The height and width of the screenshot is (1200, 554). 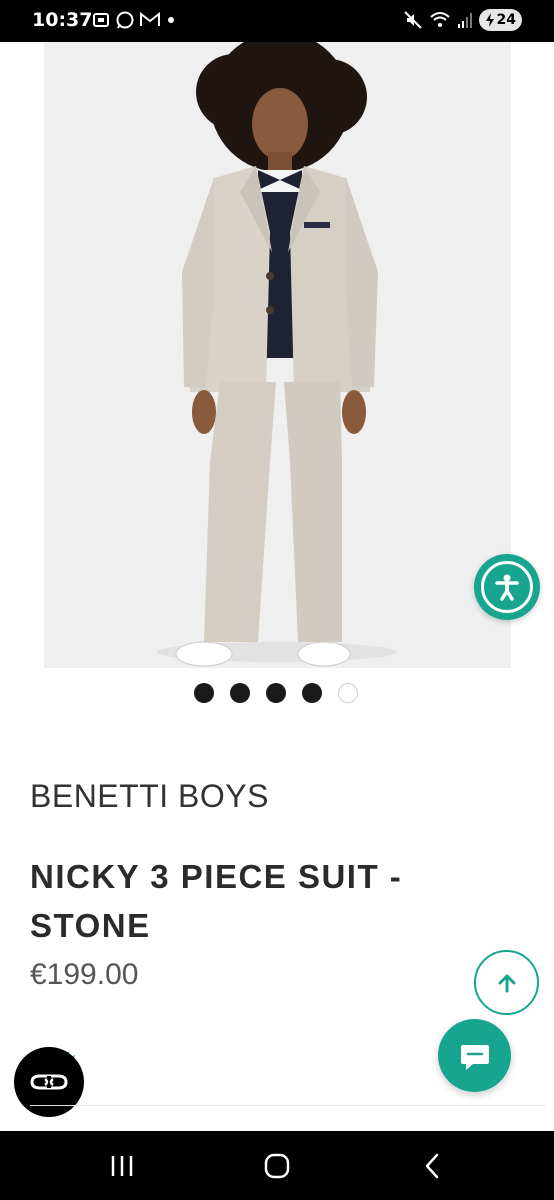 I want to click on notification-dot-icon, so click(x=171, y=20).